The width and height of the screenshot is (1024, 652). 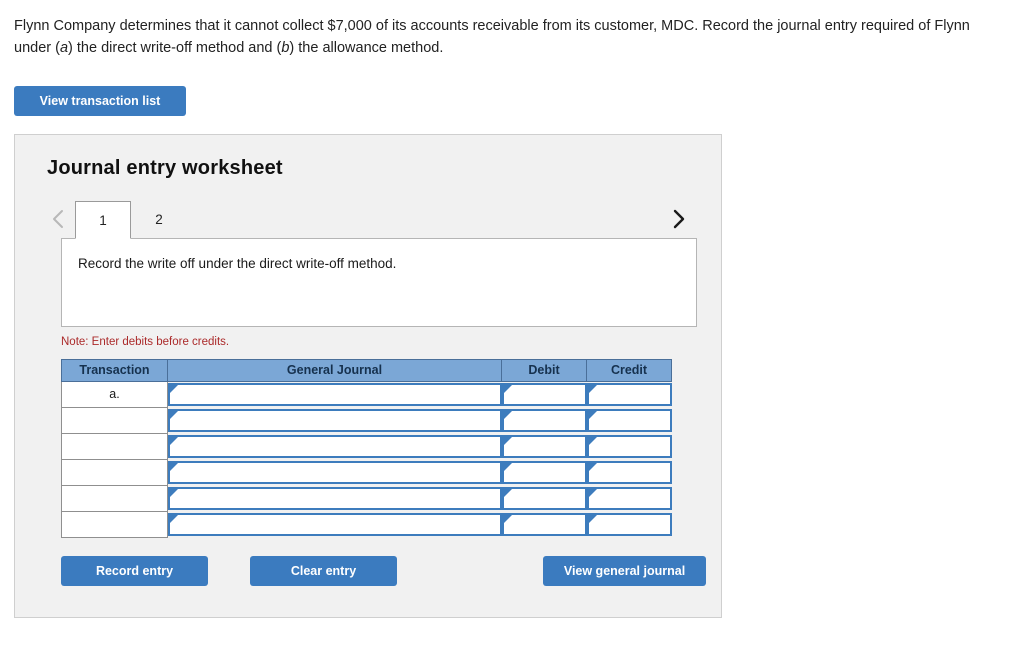 What do you see at coordinates (64, 47) in the screenshot?
I see `problem-label-a: a` at bounding box center [64, 47].